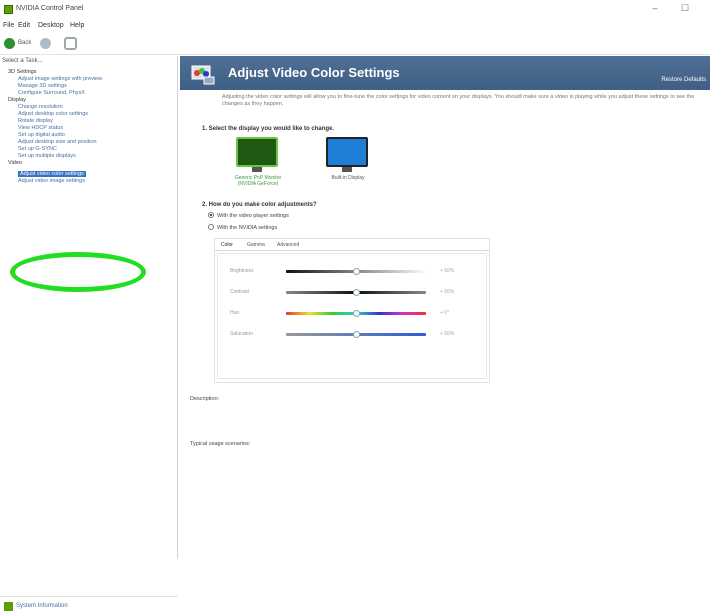 This screenshot has height=615, width=710. What do you see at coordinates (47, 156) in the screenshot?
I see `sidebar-item: Set up multiple displays` at bounding box center [47, 156].